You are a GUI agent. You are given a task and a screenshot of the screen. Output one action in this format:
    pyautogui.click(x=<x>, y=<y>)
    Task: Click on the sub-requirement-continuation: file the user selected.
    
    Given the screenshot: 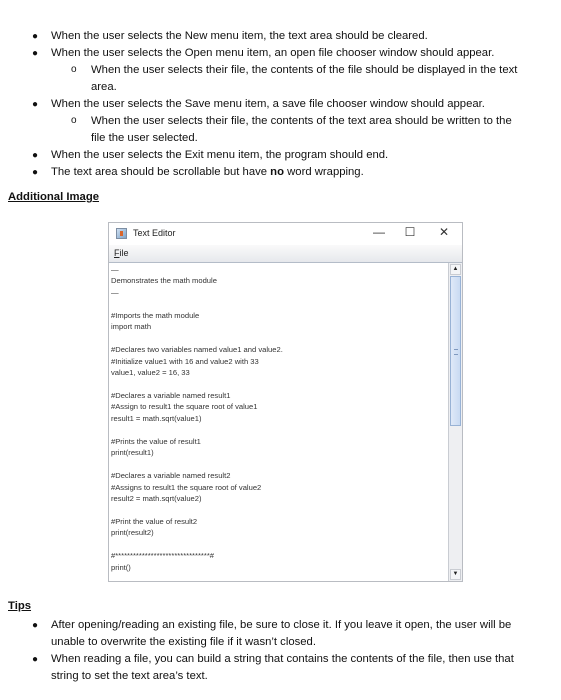 What is the action you would take?
    pyautogui.click(x=144, y=138)
    